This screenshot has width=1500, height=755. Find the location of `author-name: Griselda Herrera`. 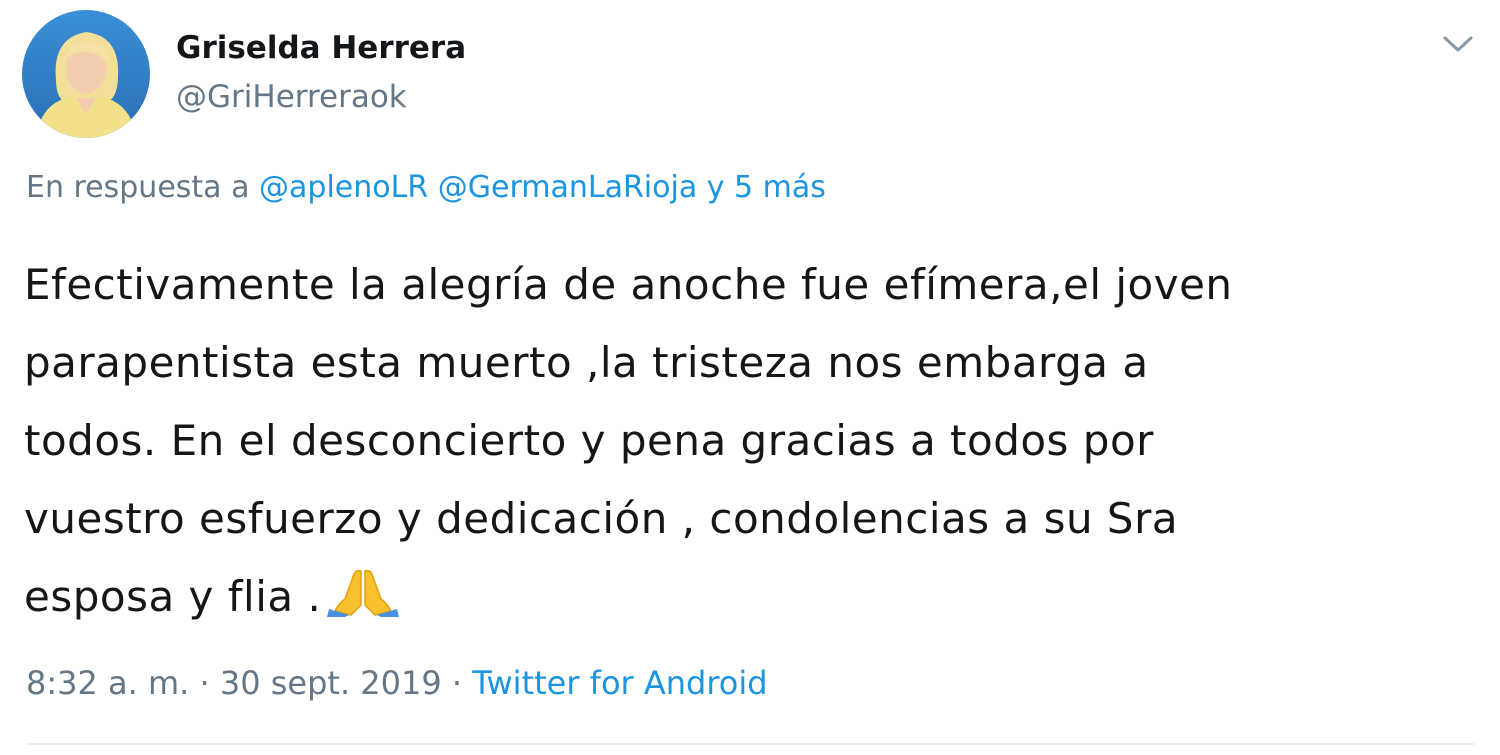

author-name: Griselda Herrera is located at coordinates (321, 48).